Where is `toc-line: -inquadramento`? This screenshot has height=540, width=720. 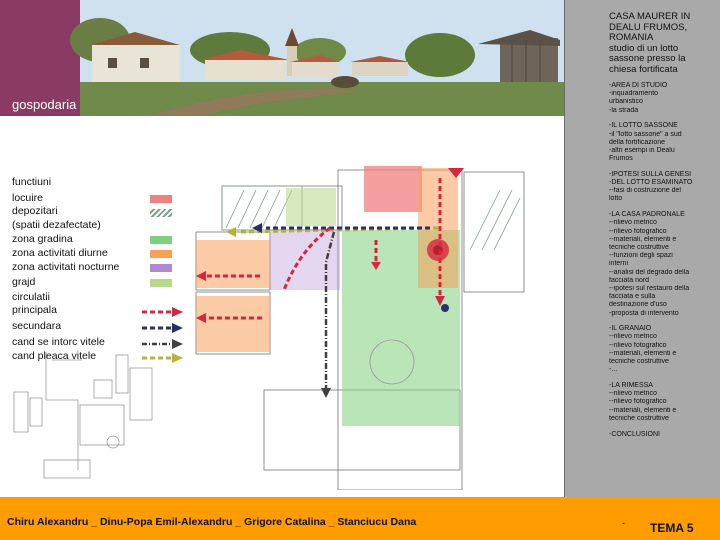 toc-line: -inquadramento is located at coordinates (664, 94).